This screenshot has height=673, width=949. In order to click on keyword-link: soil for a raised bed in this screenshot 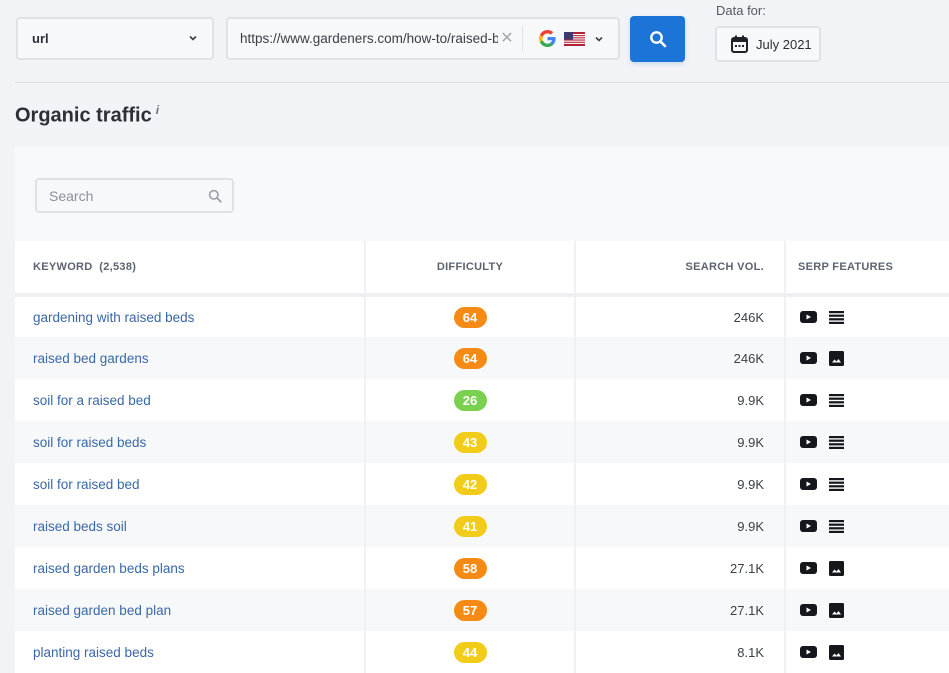, I will do `click(92, 400)`.